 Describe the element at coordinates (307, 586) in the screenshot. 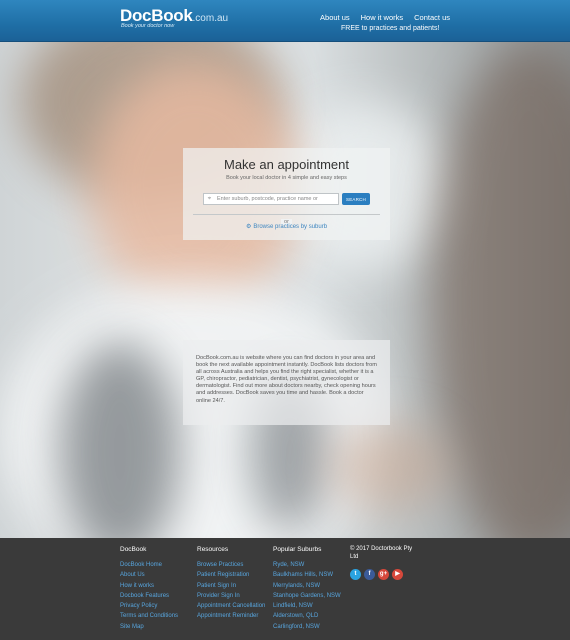

I see `footer-link: Merrylands, NSW` at that location.